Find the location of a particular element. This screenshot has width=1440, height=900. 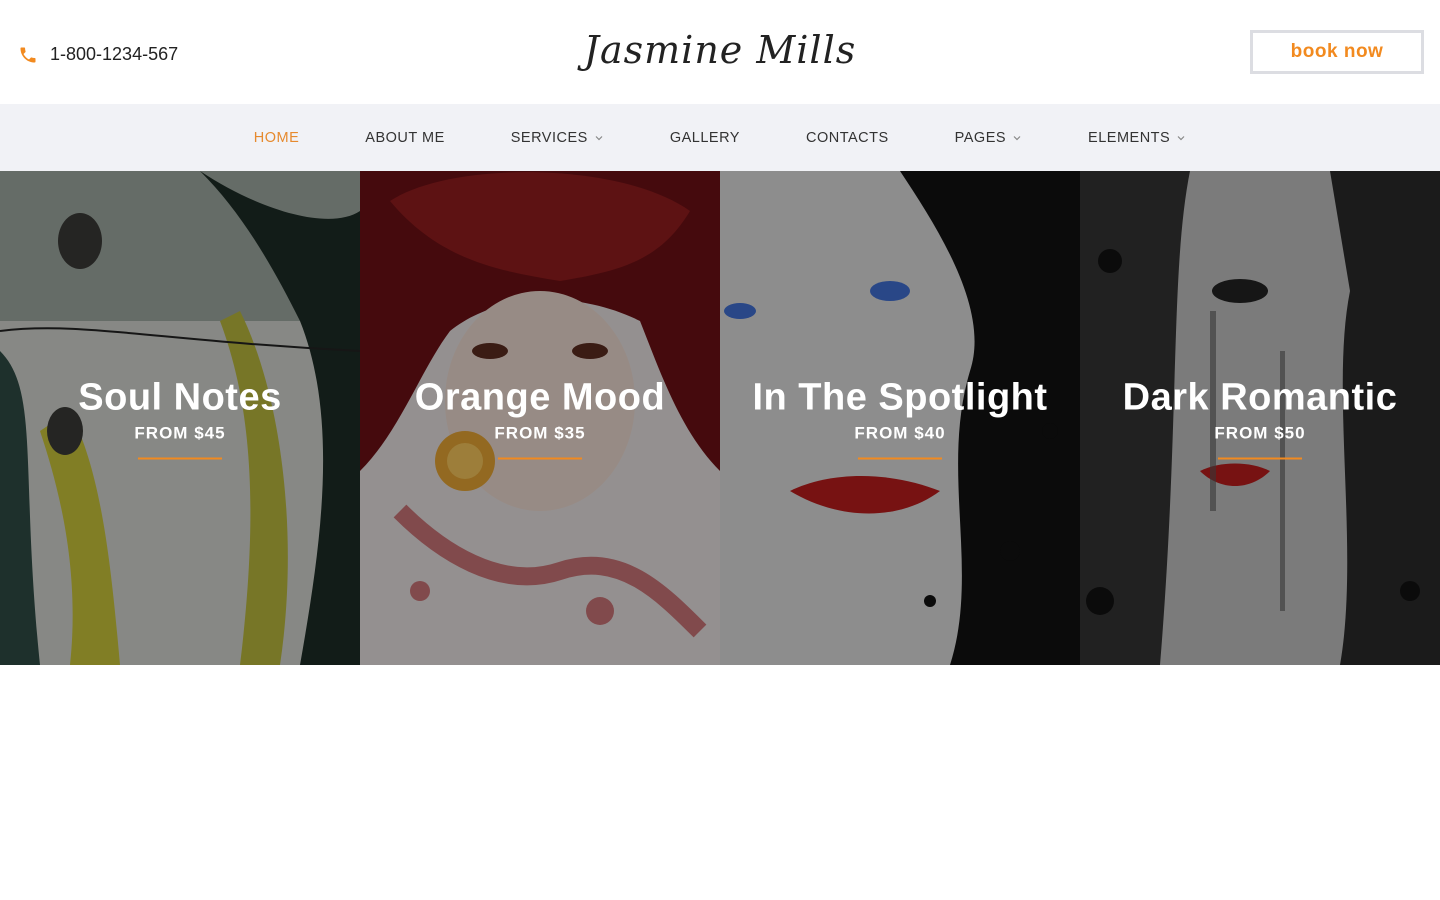

nav-item-contacts: CONTACTS is located at coordinates (847, 138).